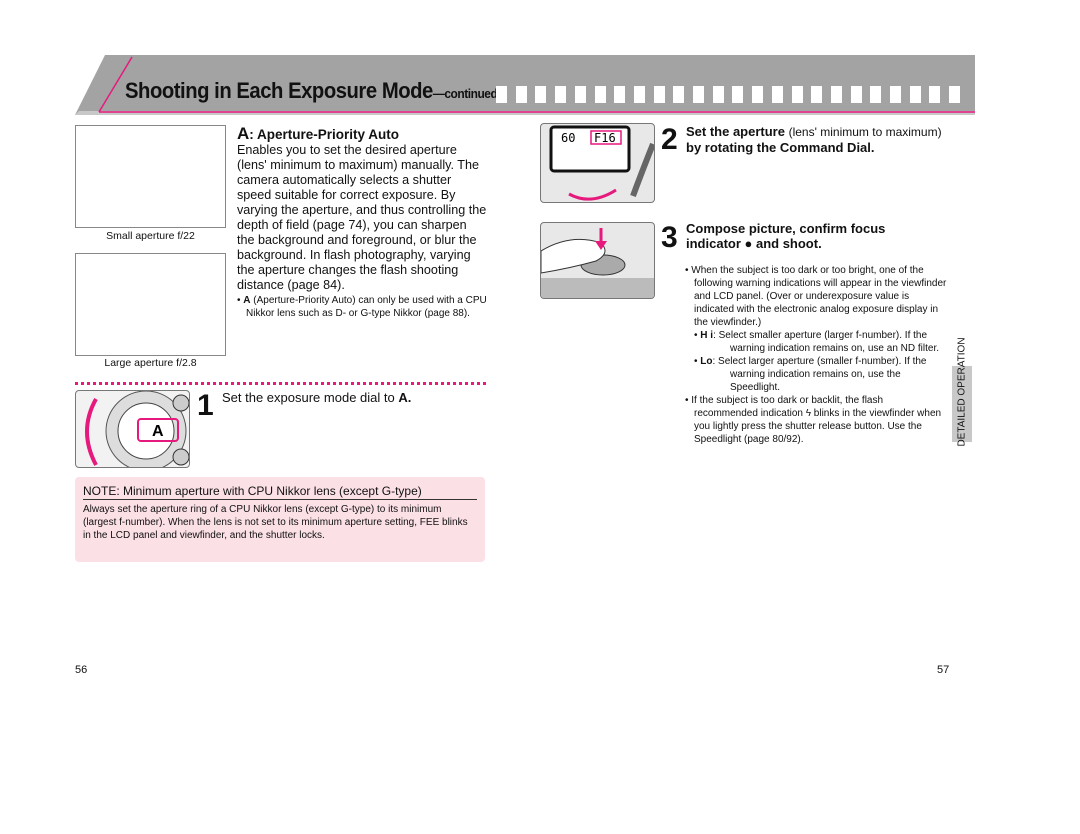  What do you see at coordinates (150, 236) in the screenshot?
I see `photo-caption: Small aperture f/22` at bounding box center [150, 236].